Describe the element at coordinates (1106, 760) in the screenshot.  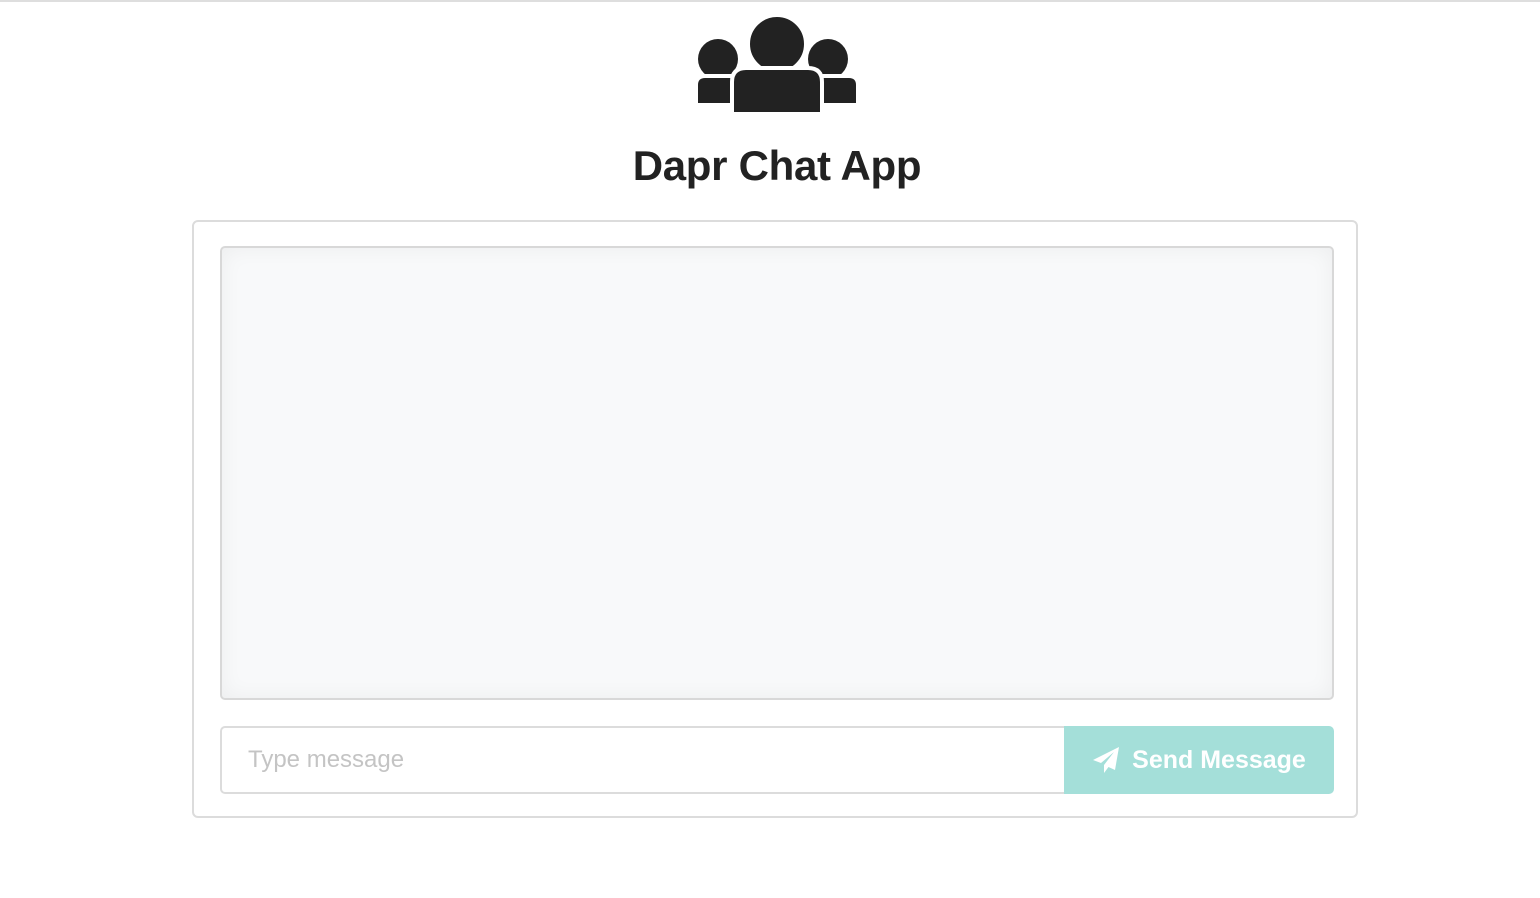
I see `paper-plane-icon` at that location.